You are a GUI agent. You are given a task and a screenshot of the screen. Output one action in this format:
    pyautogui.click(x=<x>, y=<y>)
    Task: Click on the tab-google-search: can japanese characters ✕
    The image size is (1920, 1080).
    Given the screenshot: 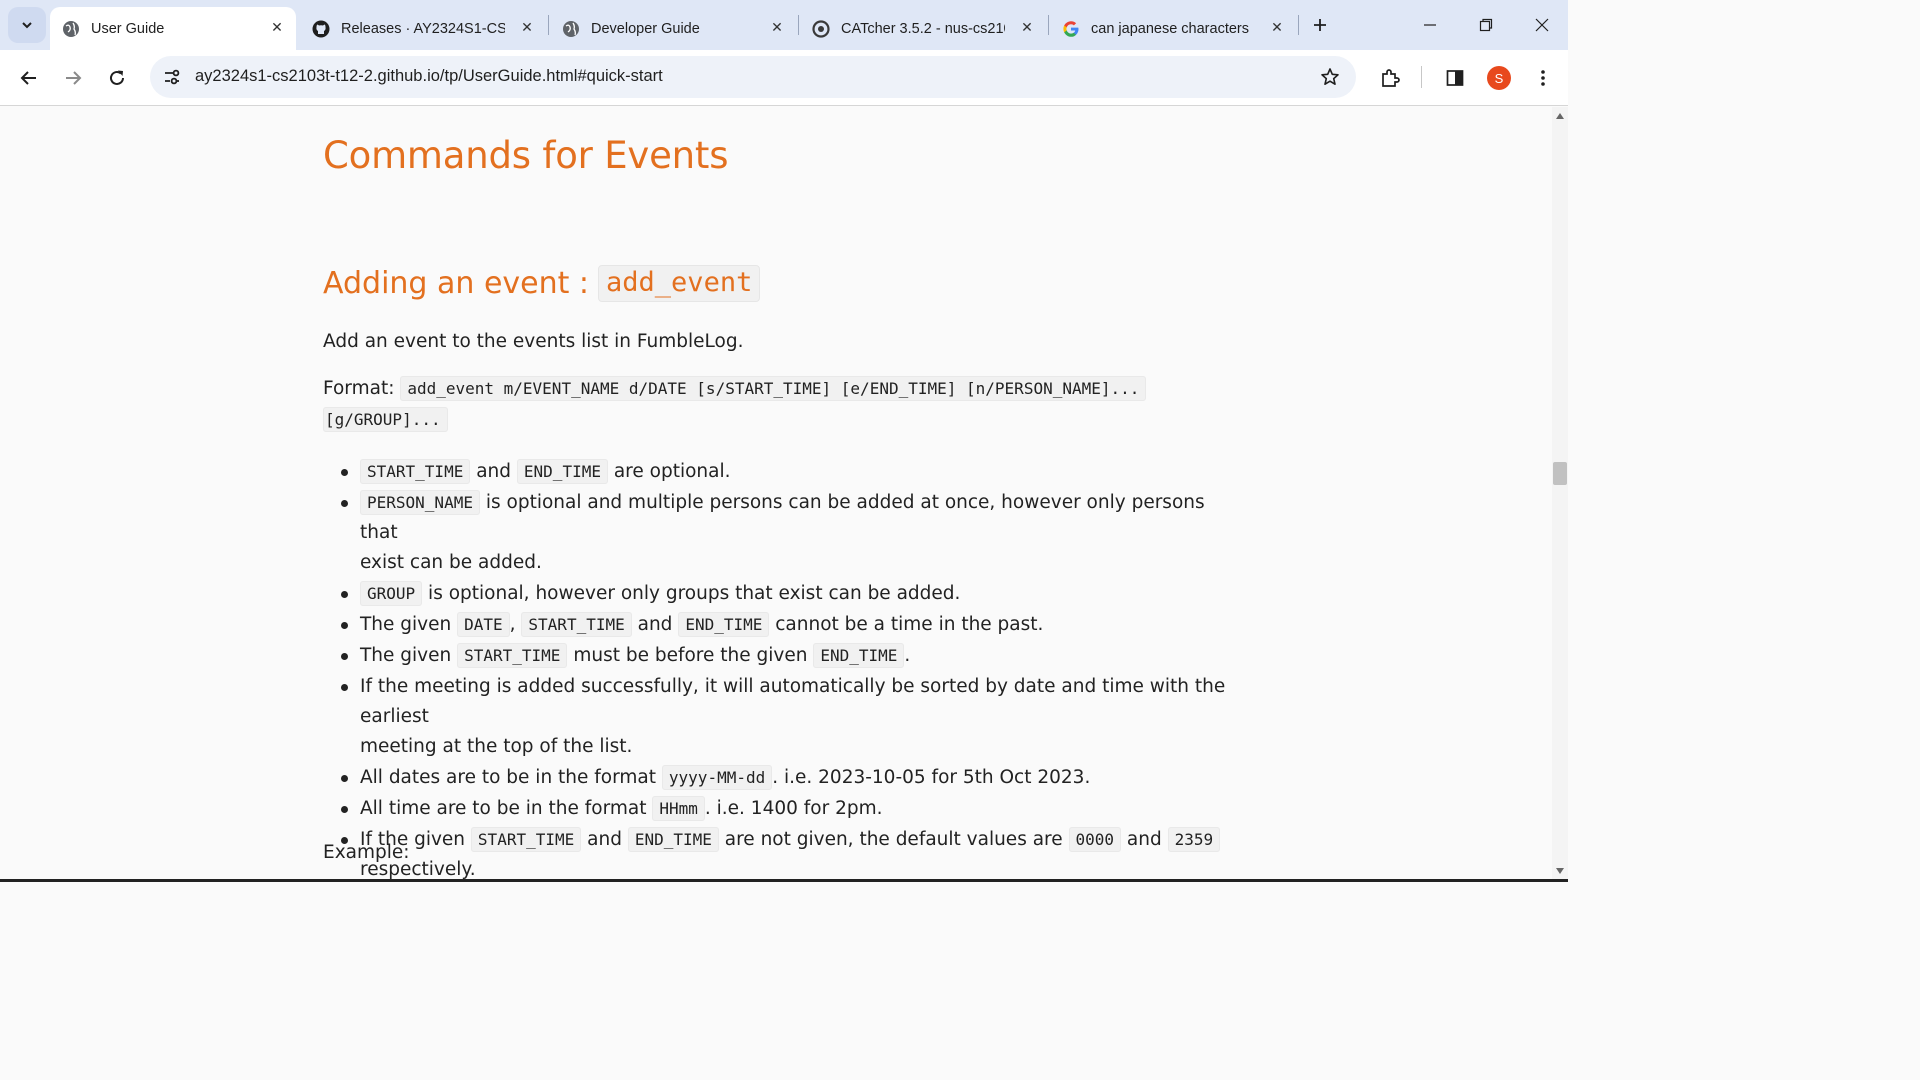 What is the action you would take?
    pyautogui.click(x=1173, y=28)
    